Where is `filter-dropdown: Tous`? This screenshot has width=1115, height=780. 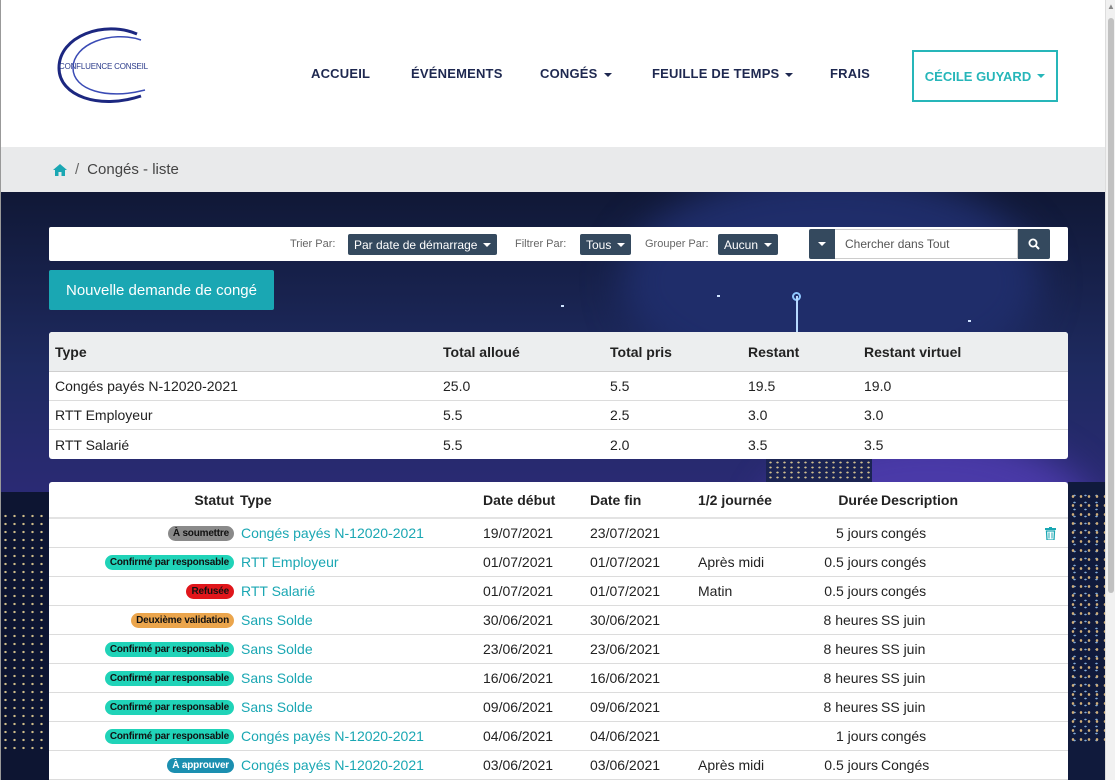
filter-dropdown: Tous is located at coordinates (606, 244).